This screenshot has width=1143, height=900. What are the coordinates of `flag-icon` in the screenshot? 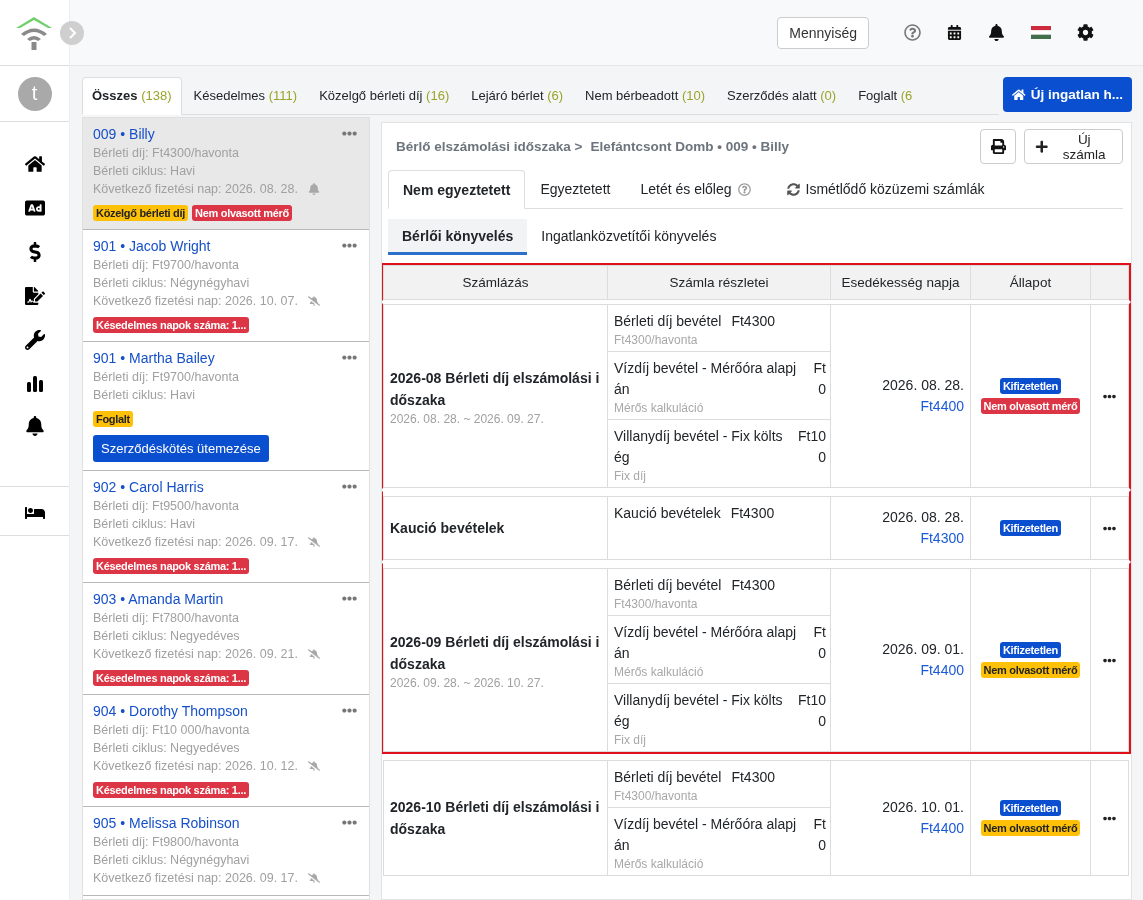 It's located at (1041, 32).